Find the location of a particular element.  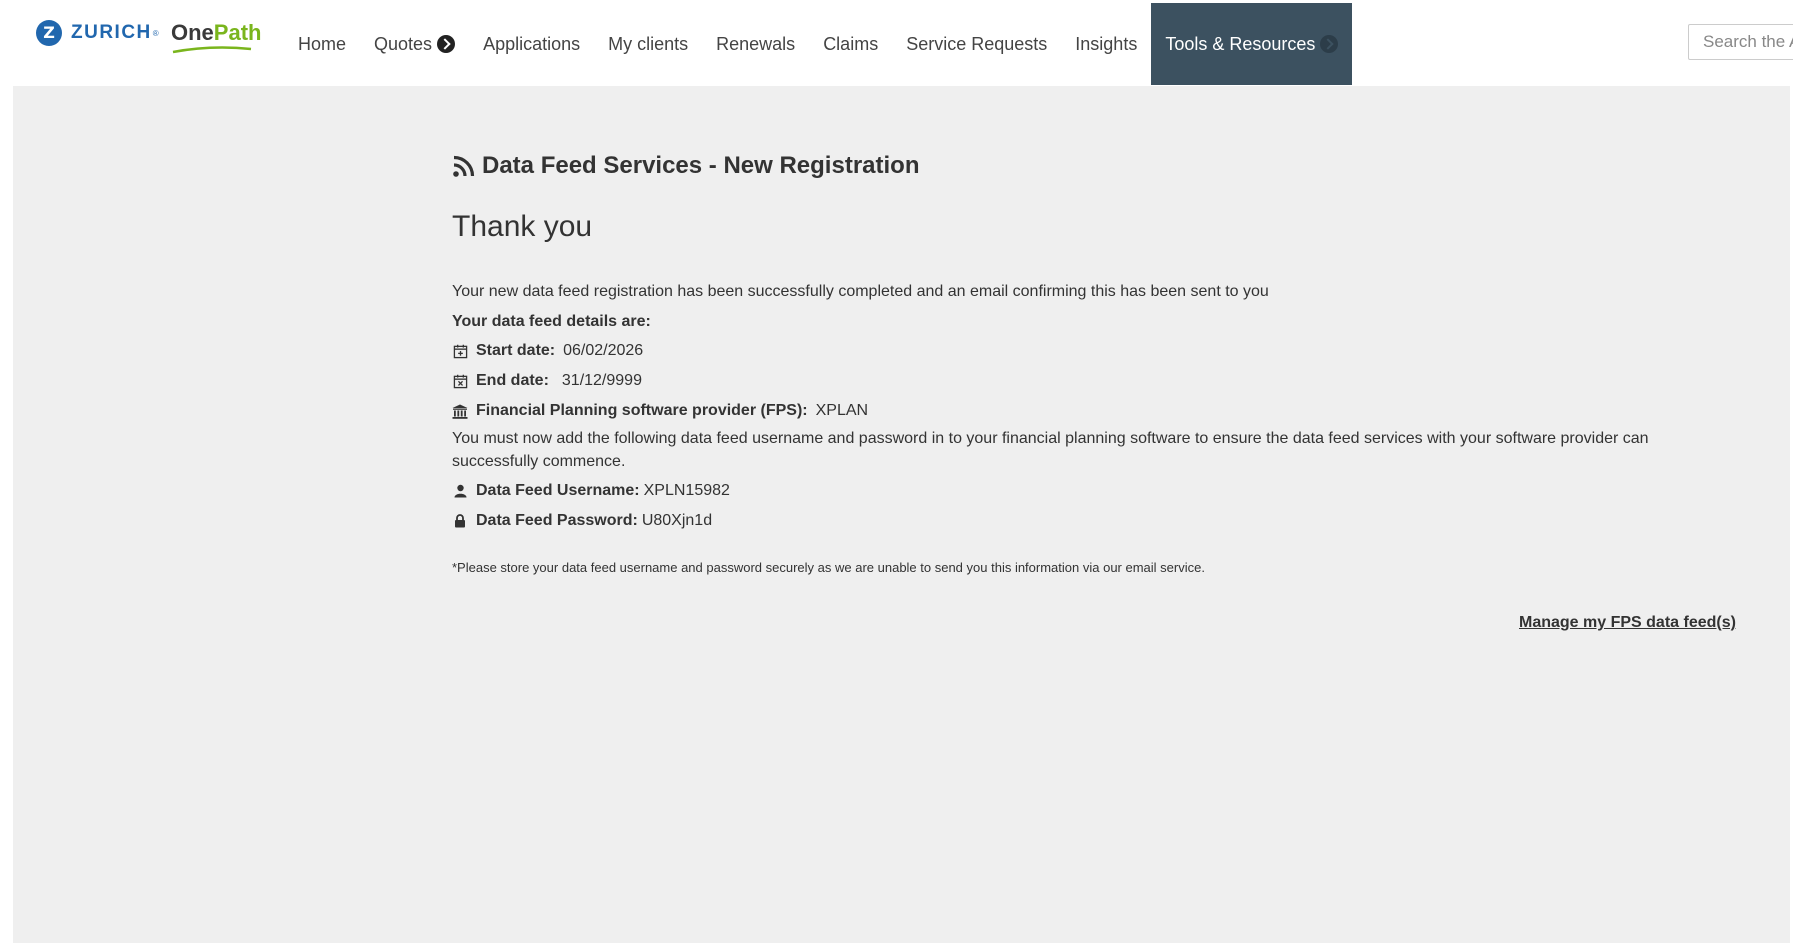

onepath-one-text: One is located at coordinates (192, 32).